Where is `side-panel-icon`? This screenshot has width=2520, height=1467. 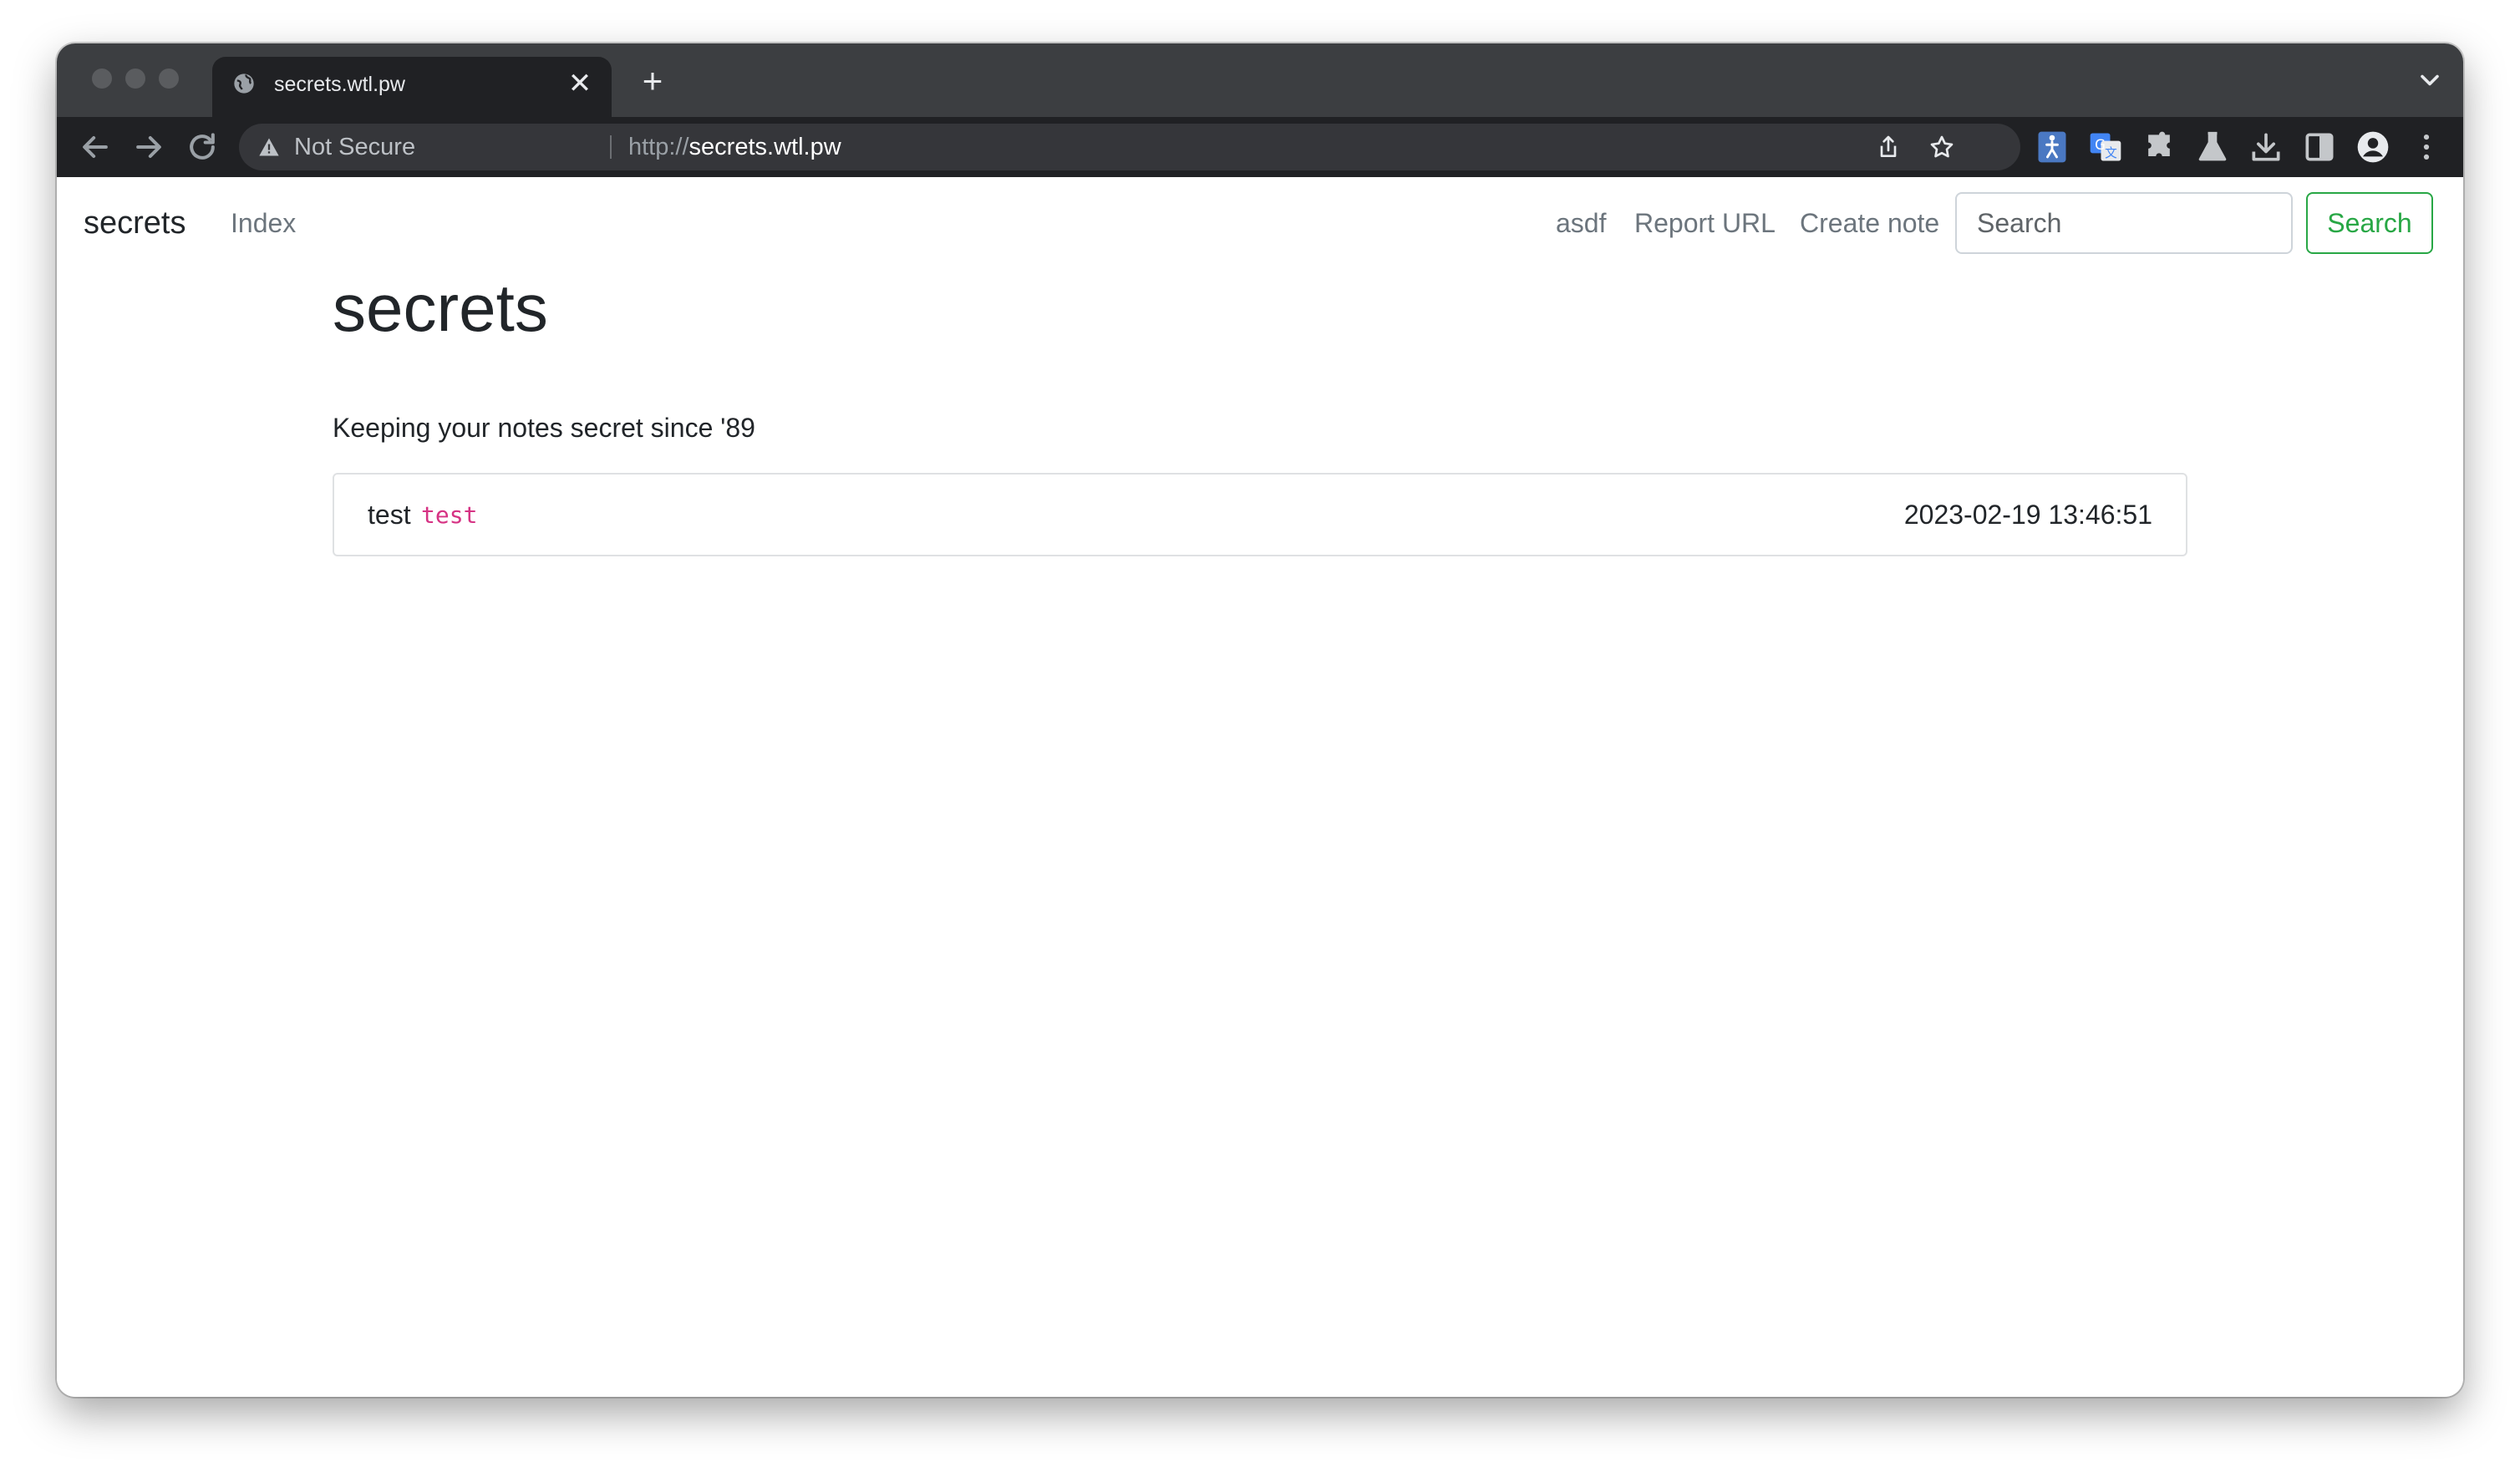 side-panel-icon is located at coordinates (2319, 147).